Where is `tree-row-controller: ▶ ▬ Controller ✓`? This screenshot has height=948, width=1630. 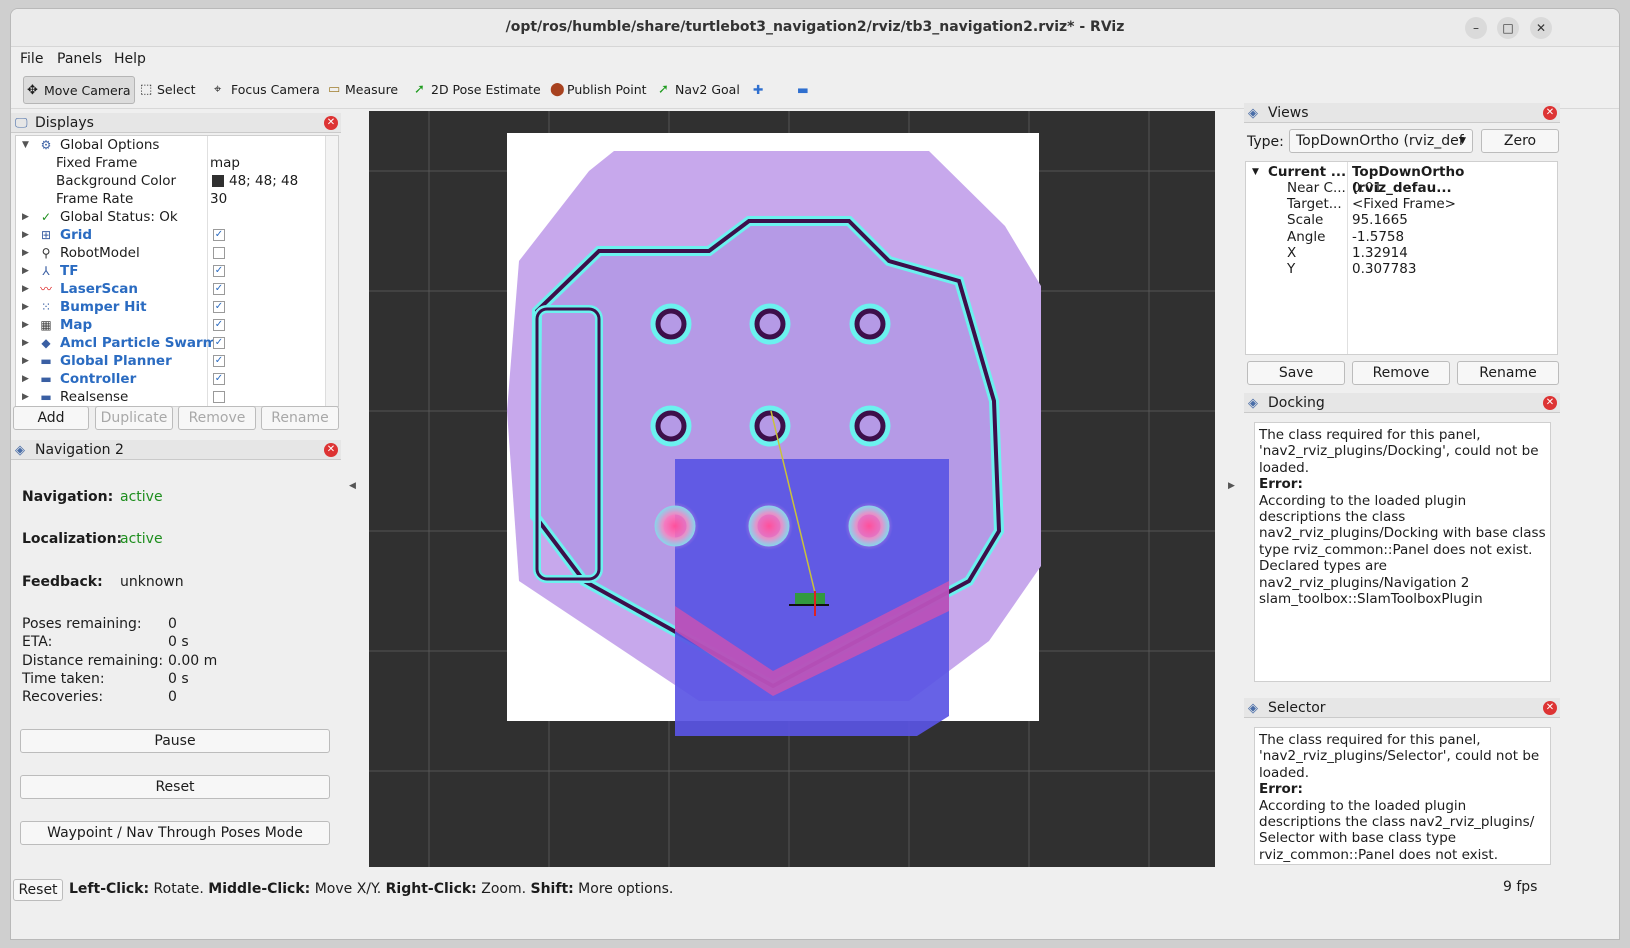
tree-row-controller: ▶ ▬ Controller ✓ is located at coordinates (174, 379).